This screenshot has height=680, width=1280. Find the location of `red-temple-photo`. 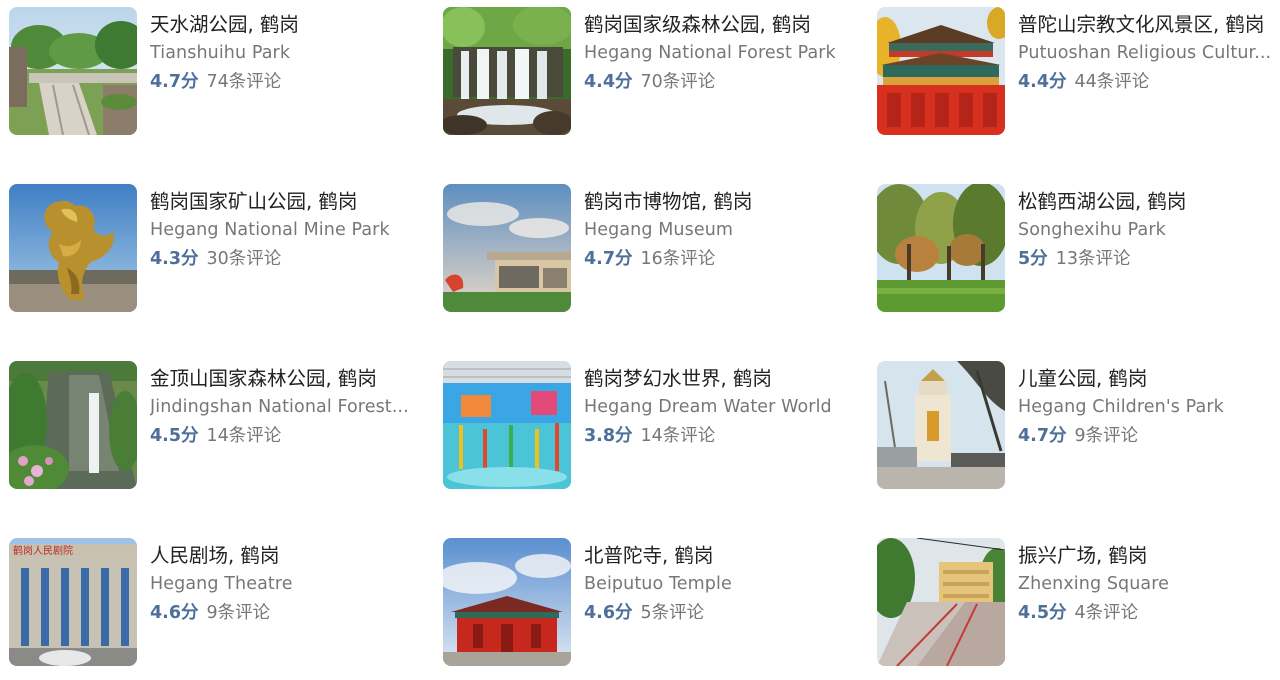

red-temple-photo is located at coordinates (507, 602).